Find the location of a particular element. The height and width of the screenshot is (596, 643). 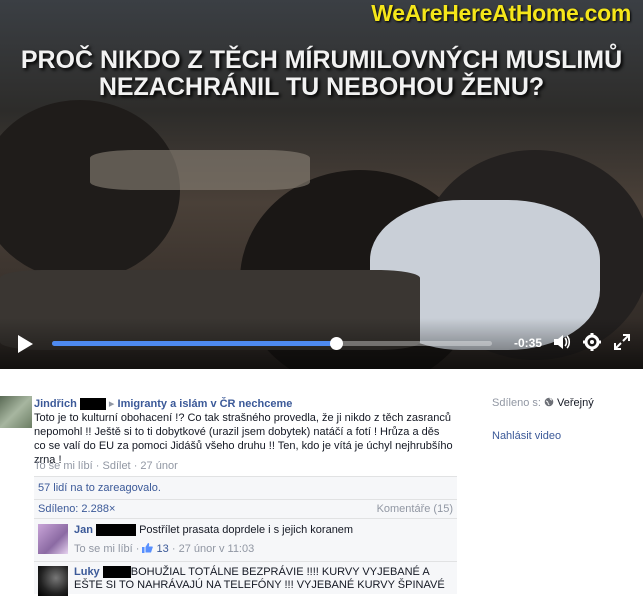

group-name: Imigranty a islám v ČR nechceme is located at coordinates (205, 404).